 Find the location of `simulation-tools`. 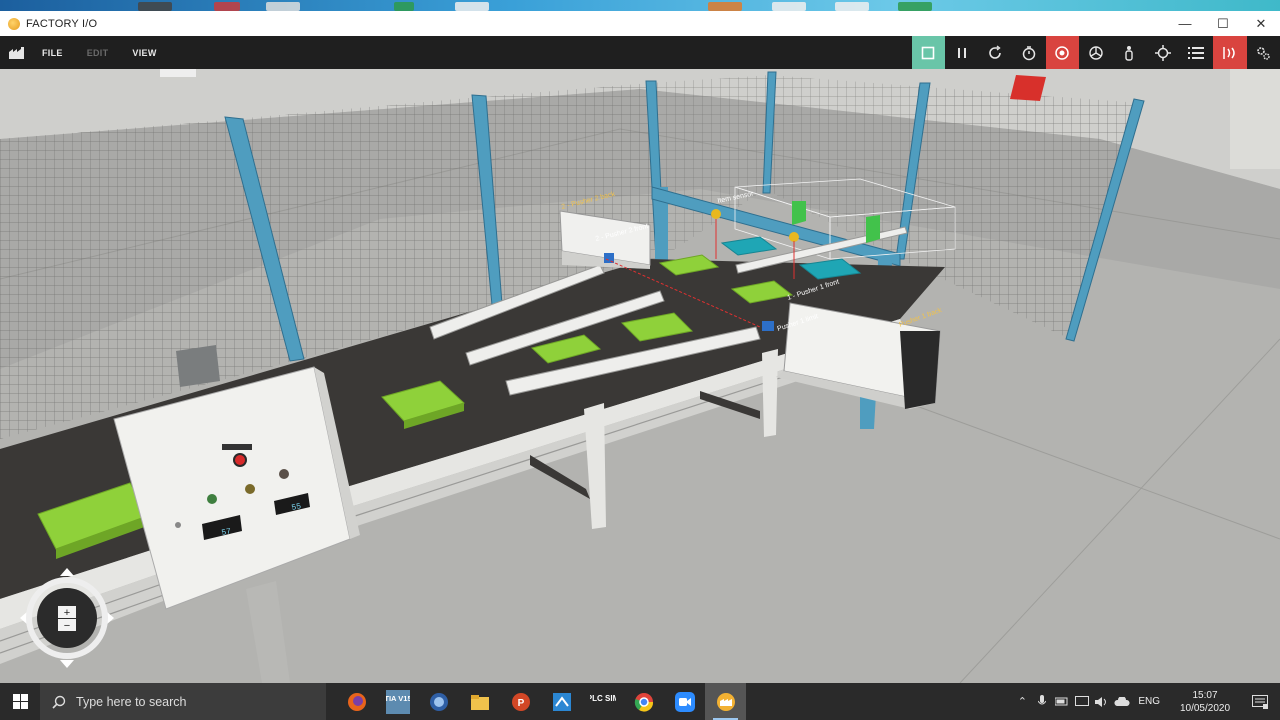

simulation-tools is located at coordinates (1095, 52).